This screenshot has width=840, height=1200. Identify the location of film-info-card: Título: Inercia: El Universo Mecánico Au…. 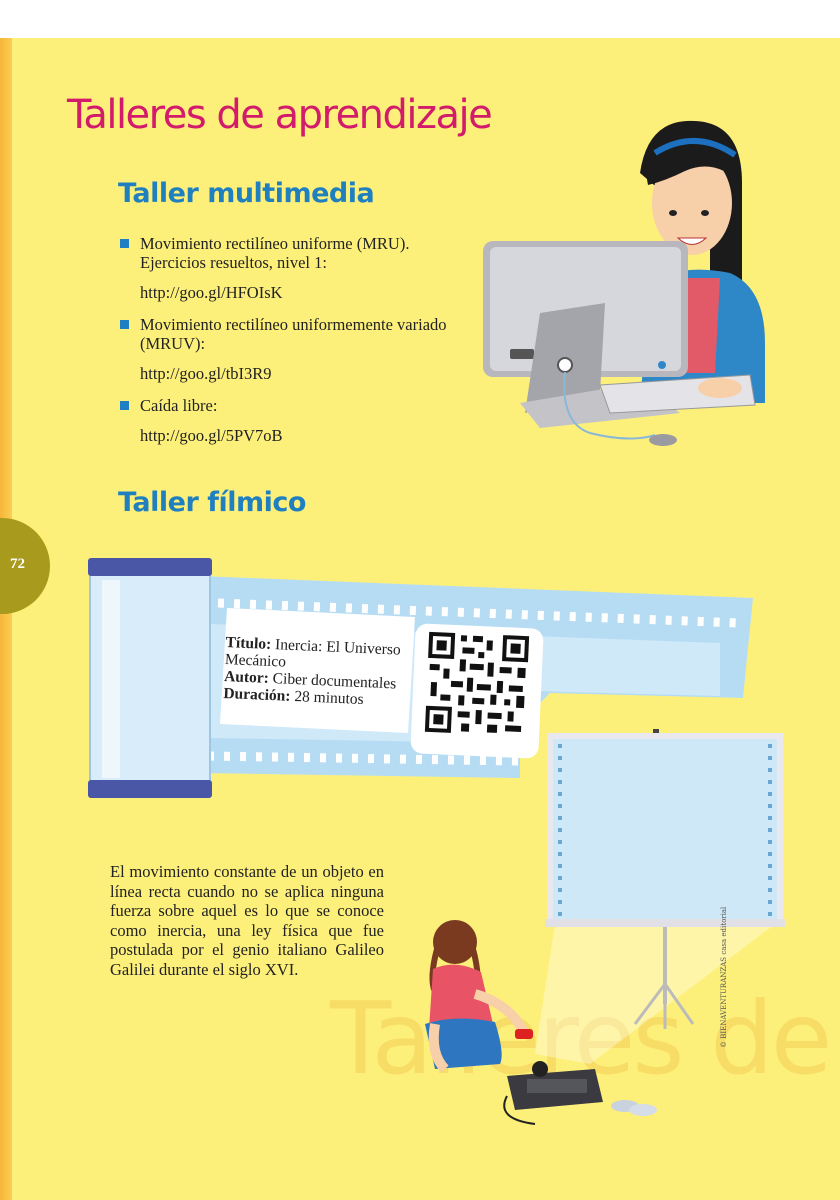
(319, 672).